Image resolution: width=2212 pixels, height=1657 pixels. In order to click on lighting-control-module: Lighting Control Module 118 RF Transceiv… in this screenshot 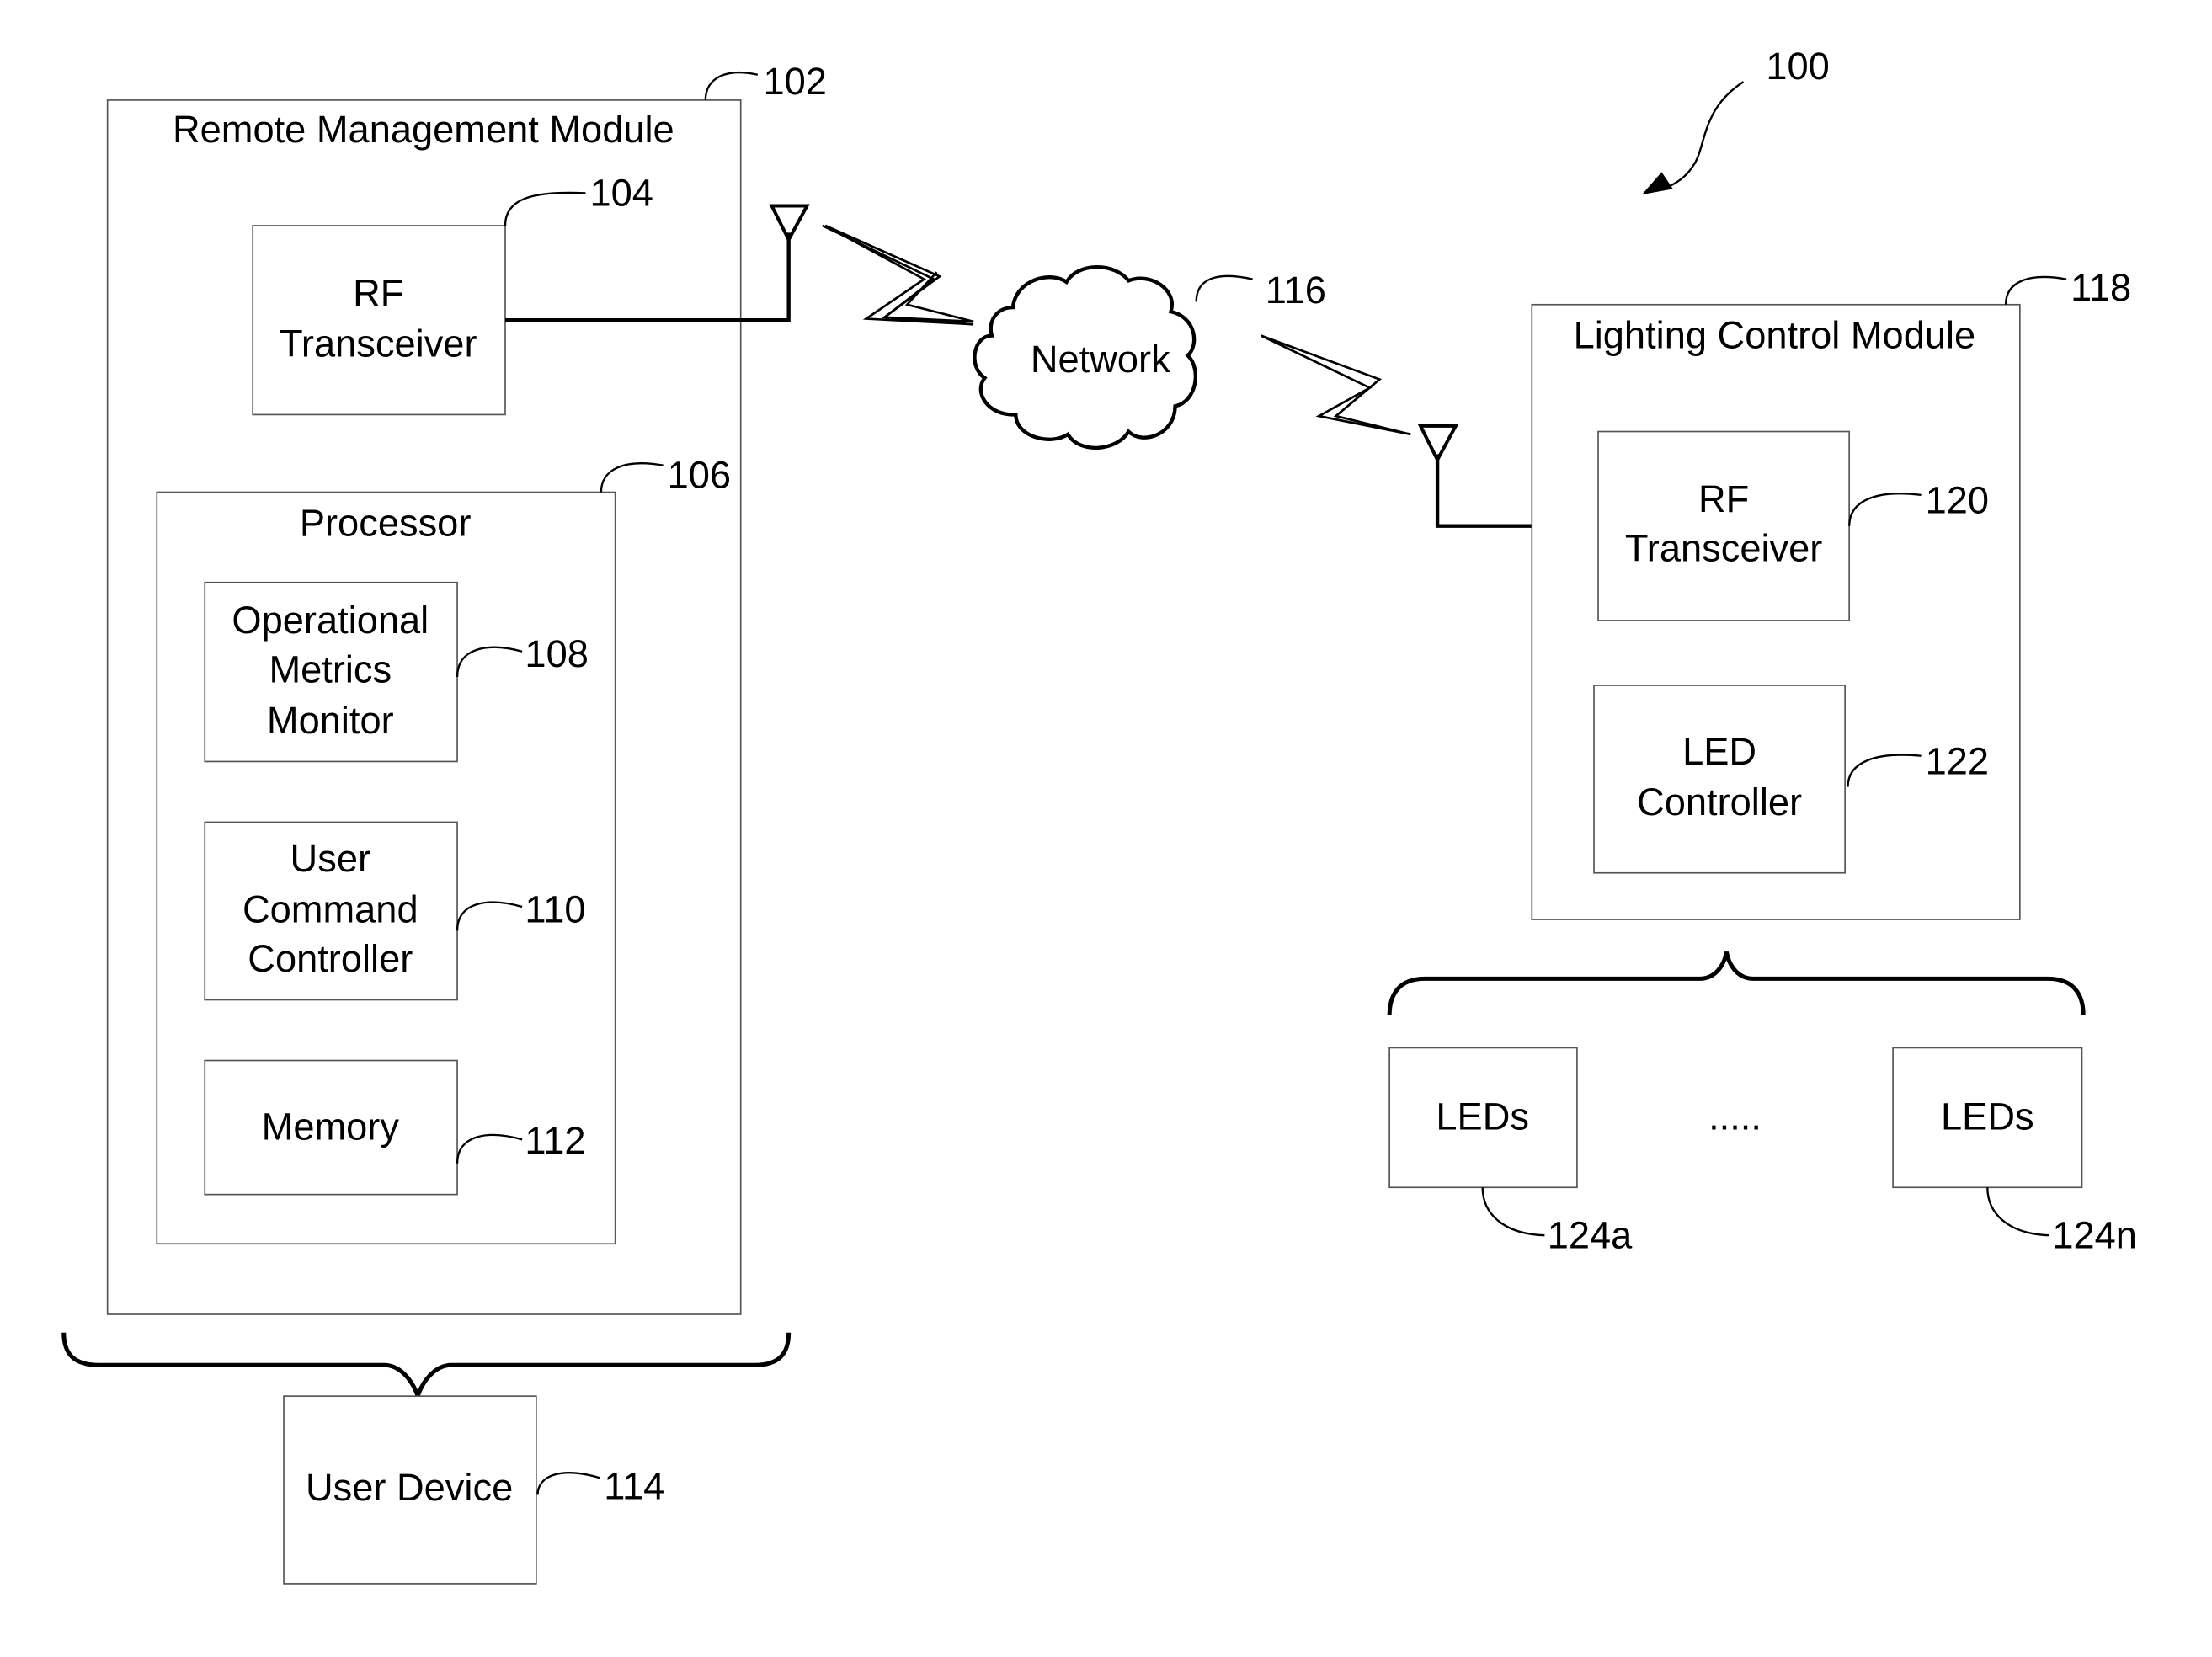, I will do `click(1831, 593)`.